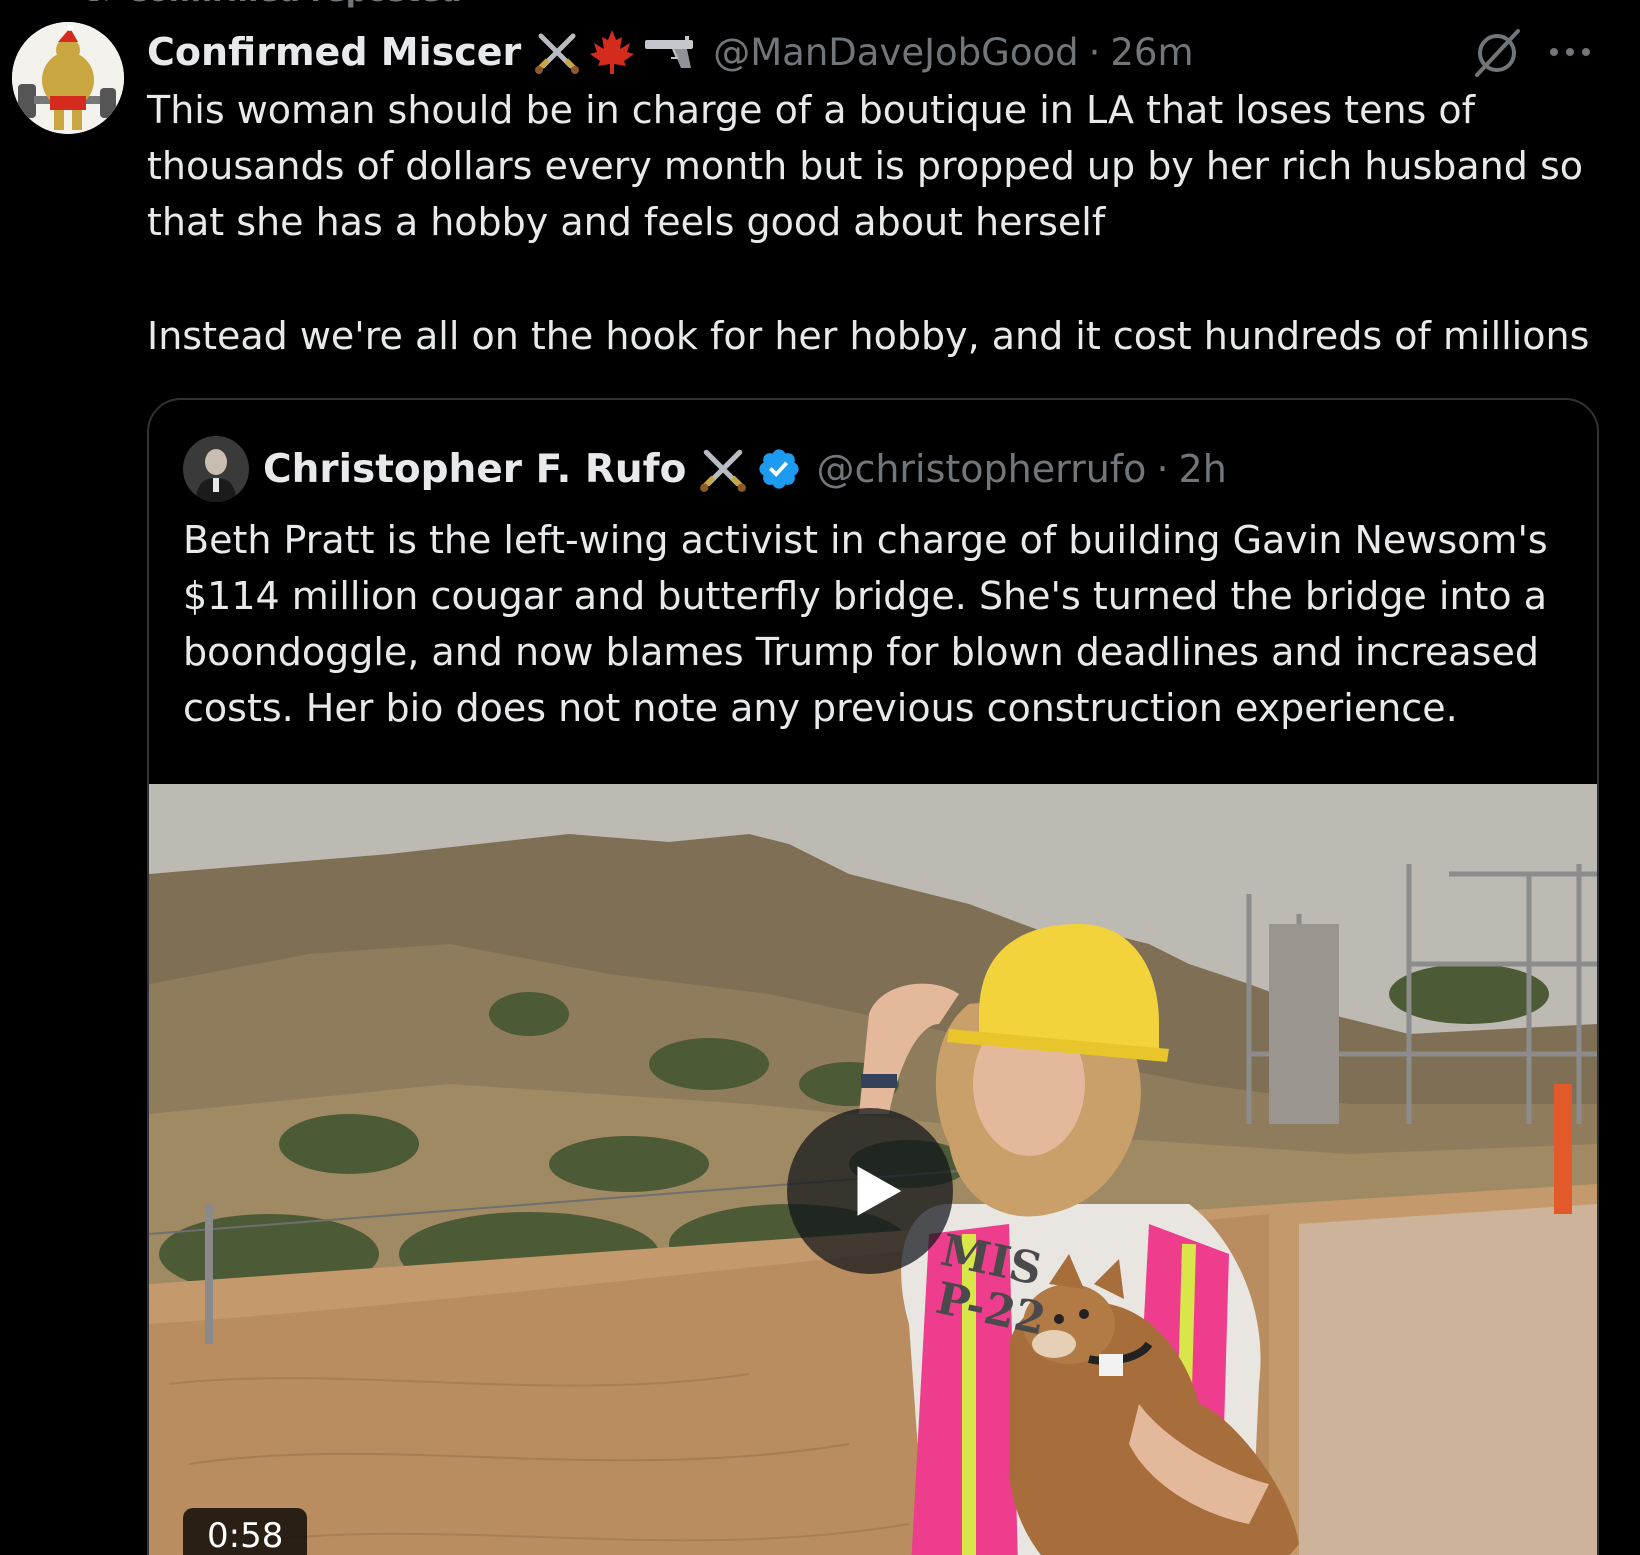 The height and width of the screenshot is (1555, 1640). I want to click on verified-badge-icon, so click(779, 469).